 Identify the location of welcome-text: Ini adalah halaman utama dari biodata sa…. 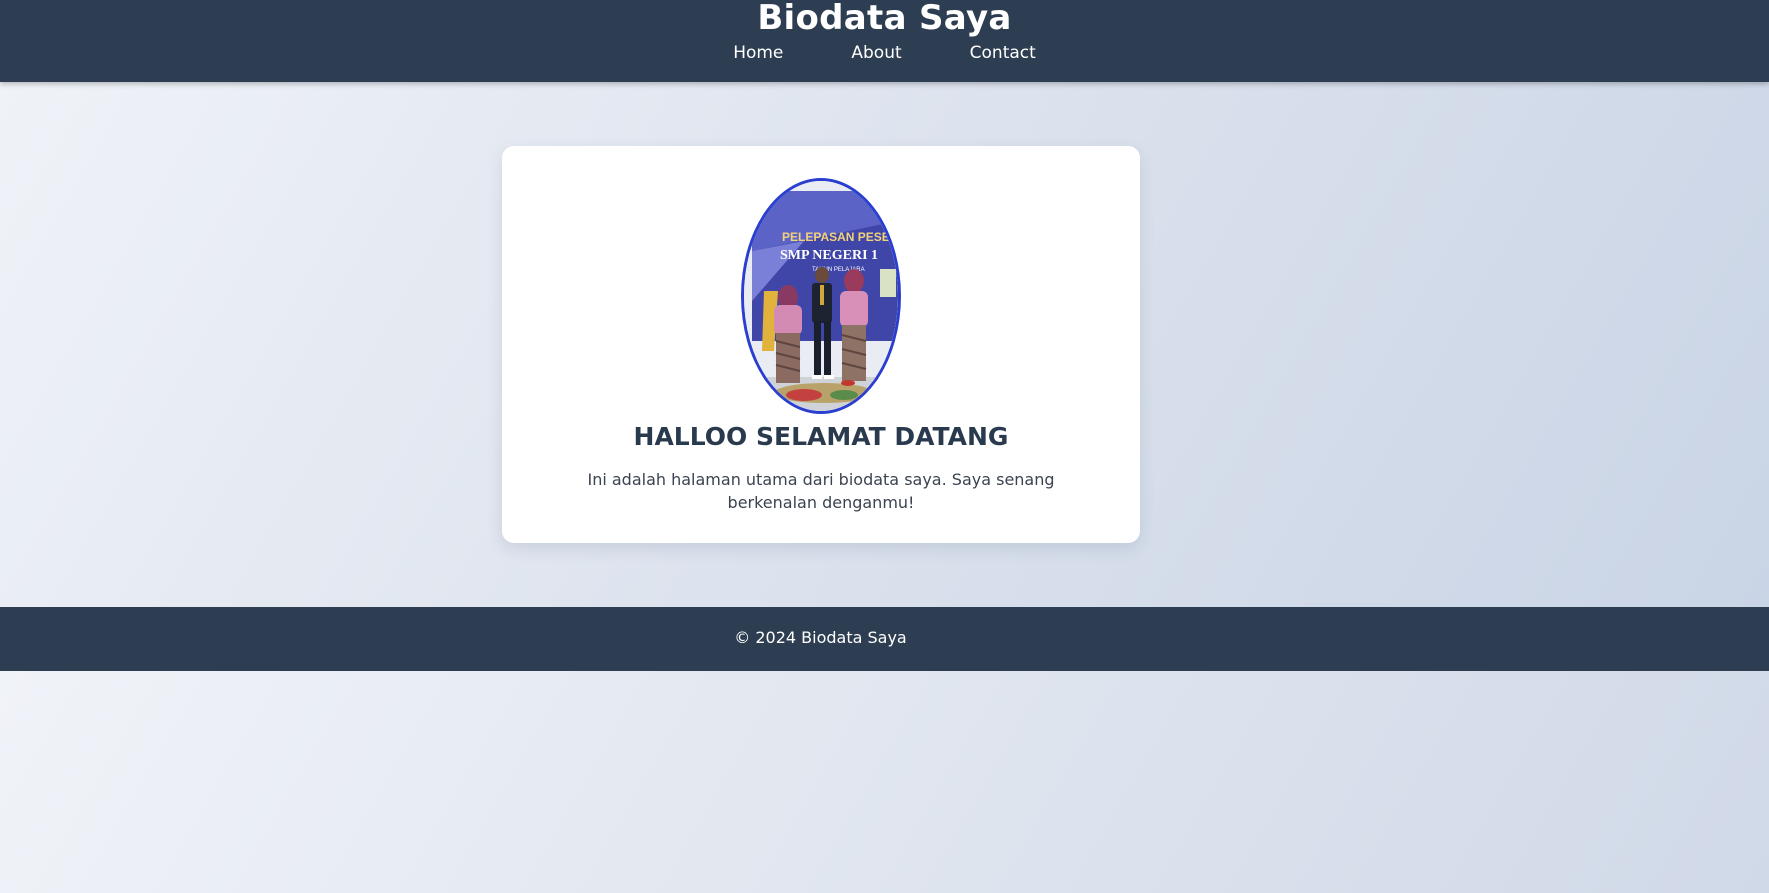
(821, 491).